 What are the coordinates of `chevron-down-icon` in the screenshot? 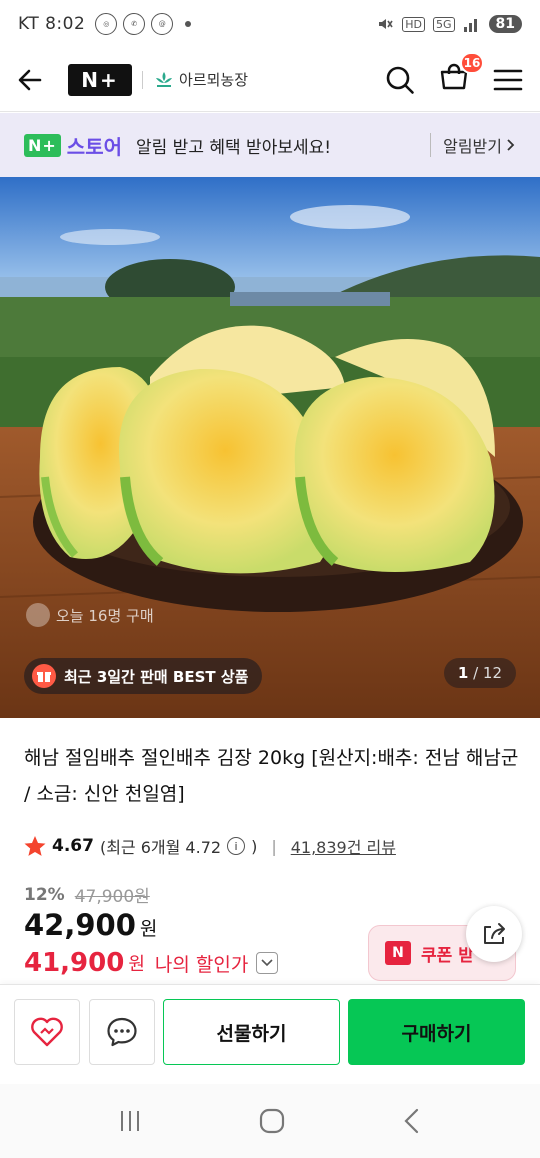 It's located at (267, 963).